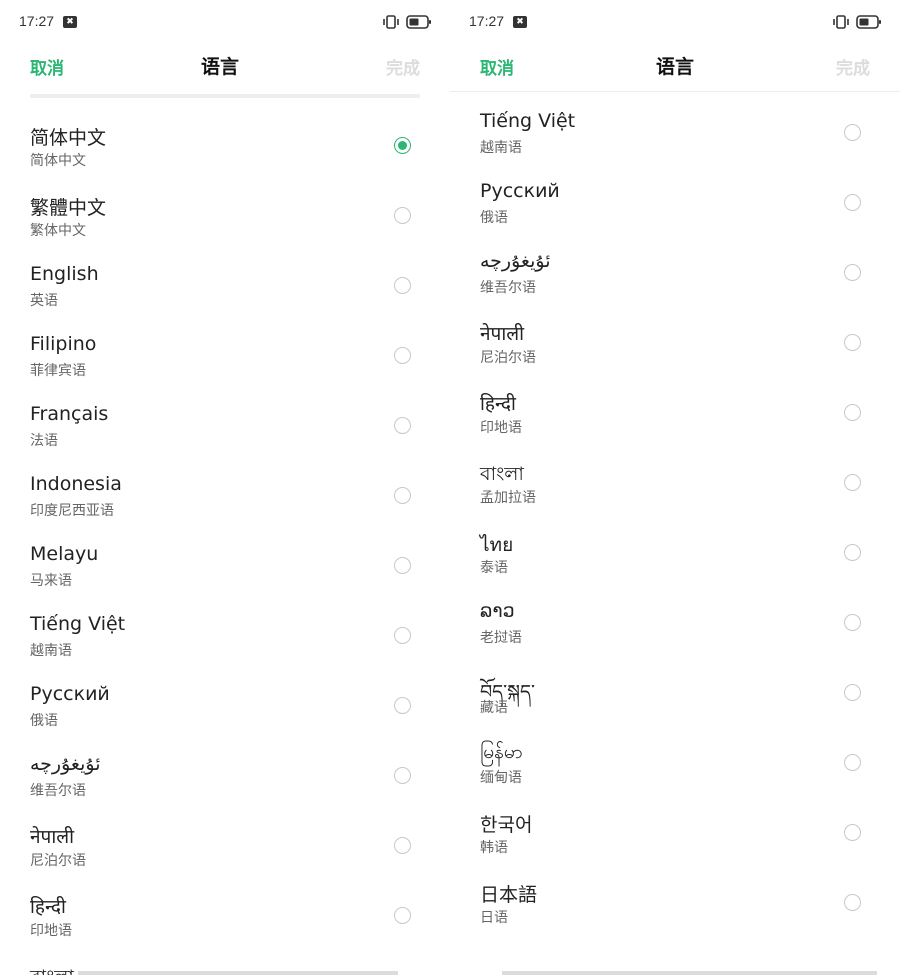 The height and width of the screenshot is (975, 900). I want to click on language-item: ລາວ 老挝语, so click(675, 625).